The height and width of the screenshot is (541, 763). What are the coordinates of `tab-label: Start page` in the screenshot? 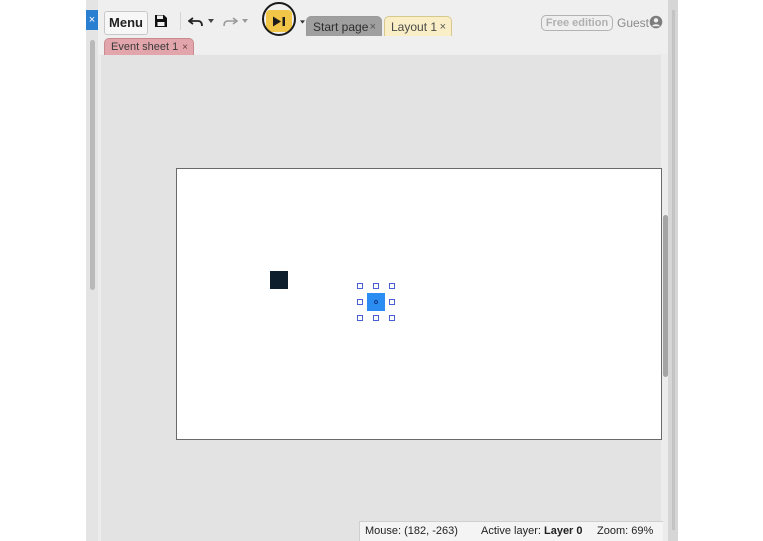 It's located at (341, 27).